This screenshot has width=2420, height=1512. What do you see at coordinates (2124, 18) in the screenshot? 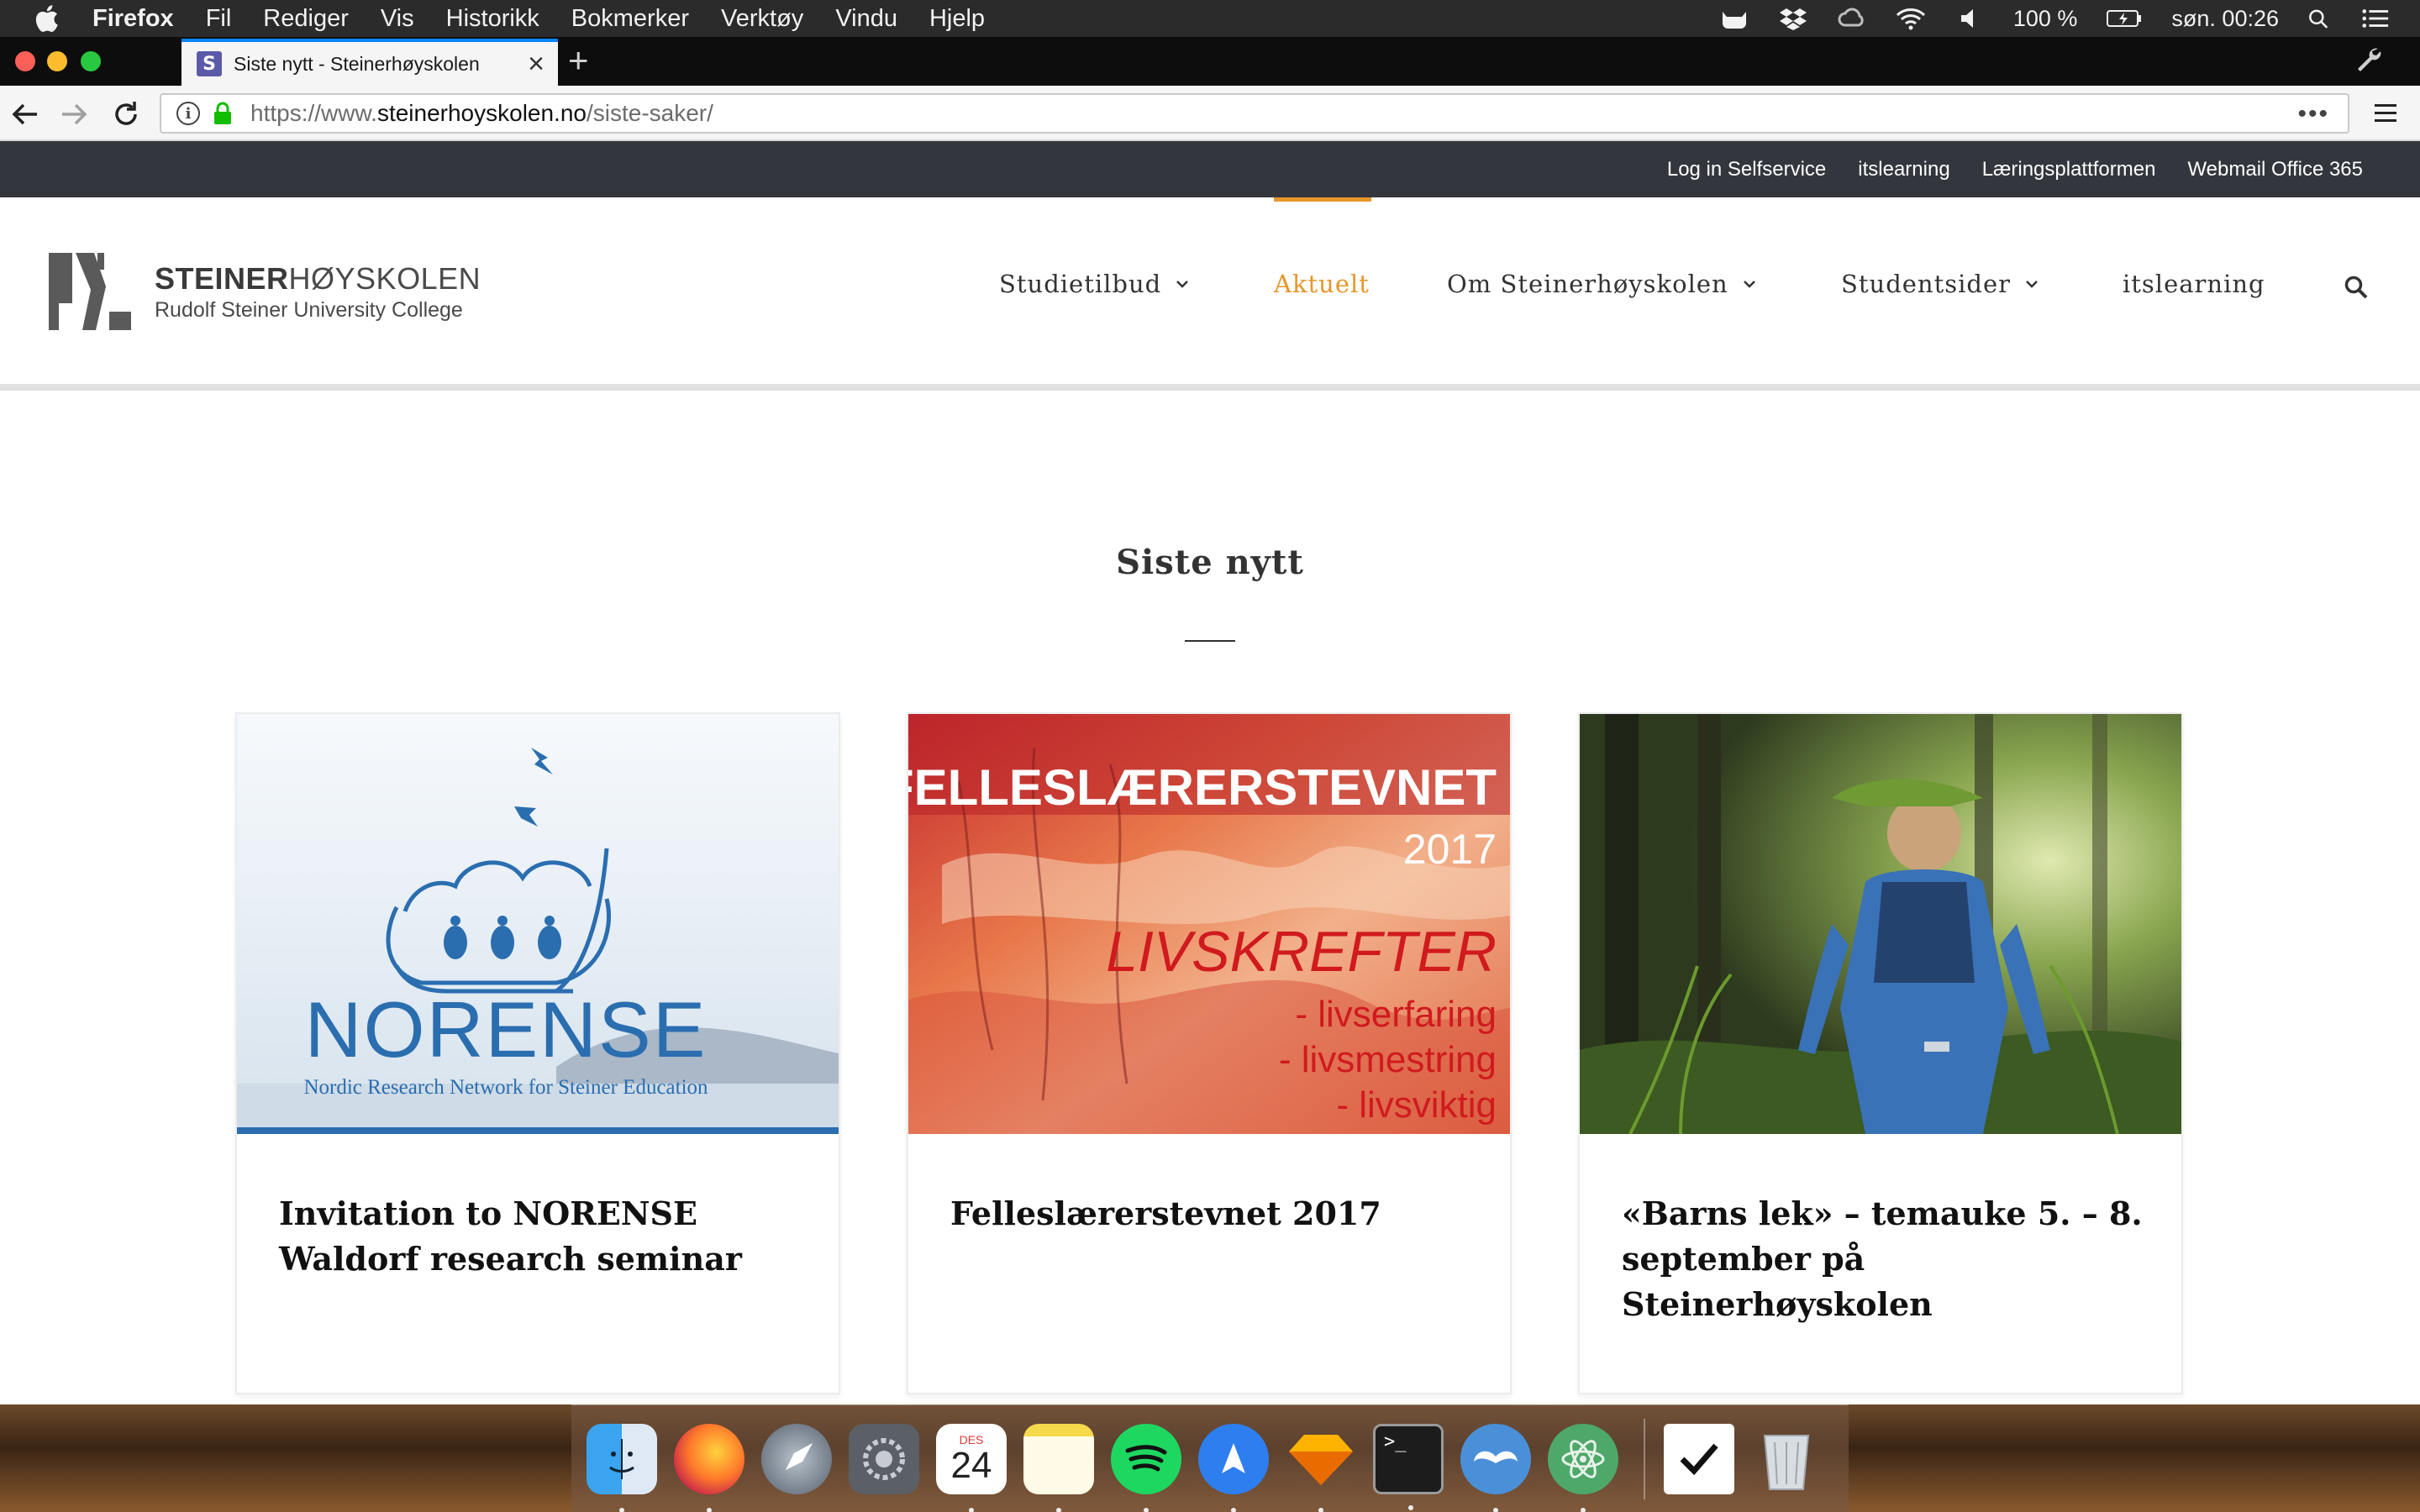
I see `battery-icon` at bounding box center [2124, 18].